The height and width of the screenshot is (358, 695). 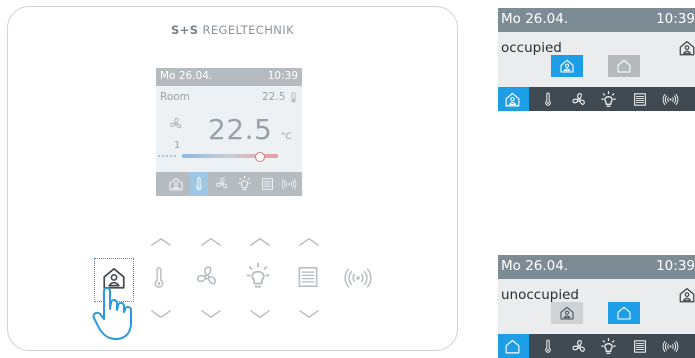 I want to click on pointing-hand-icon, so click(x=112, y=313).